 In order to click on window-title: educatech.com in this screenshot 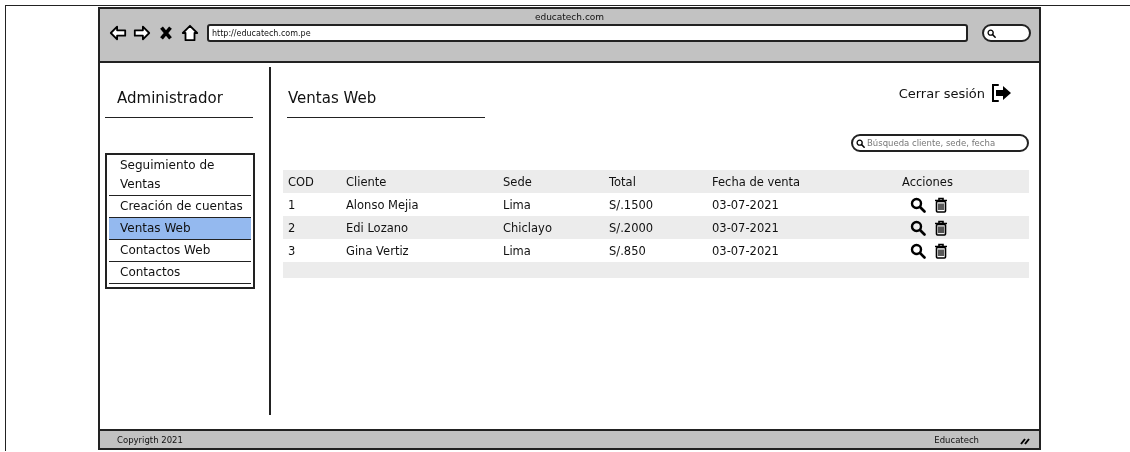, I will do `click(569, 17)`.